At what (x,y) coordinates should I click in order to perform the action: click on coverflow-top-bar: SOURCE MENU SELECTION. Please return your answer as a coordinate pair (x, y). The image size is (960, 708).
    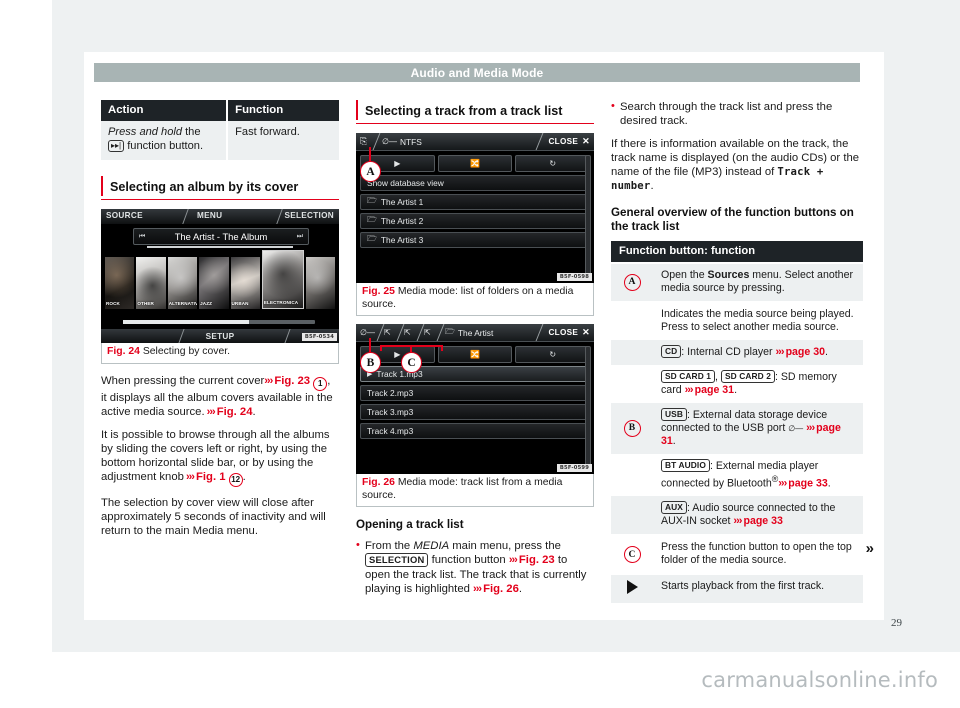
    Looking at the image, I should click on (220, 217).